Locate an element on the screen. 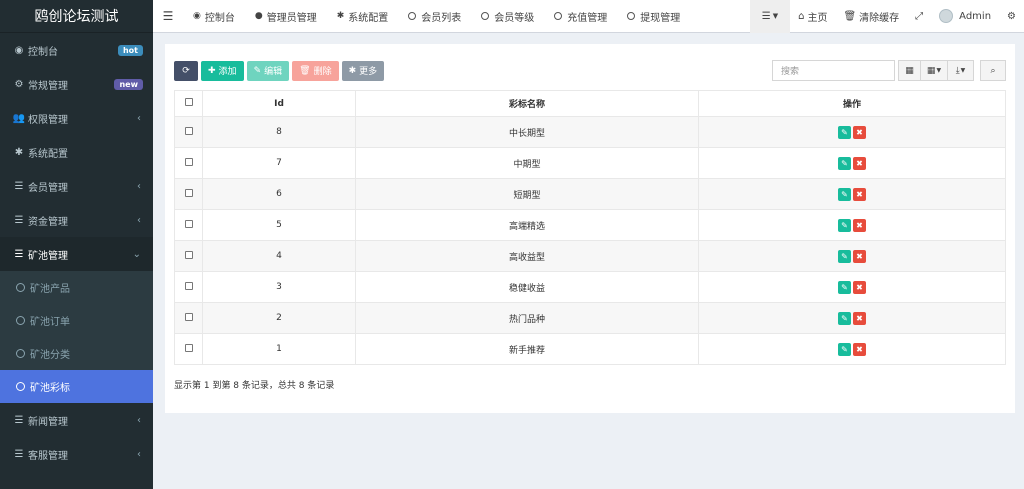  clear-cache-label: 清除缓存 is located at coordinates (879, 18).